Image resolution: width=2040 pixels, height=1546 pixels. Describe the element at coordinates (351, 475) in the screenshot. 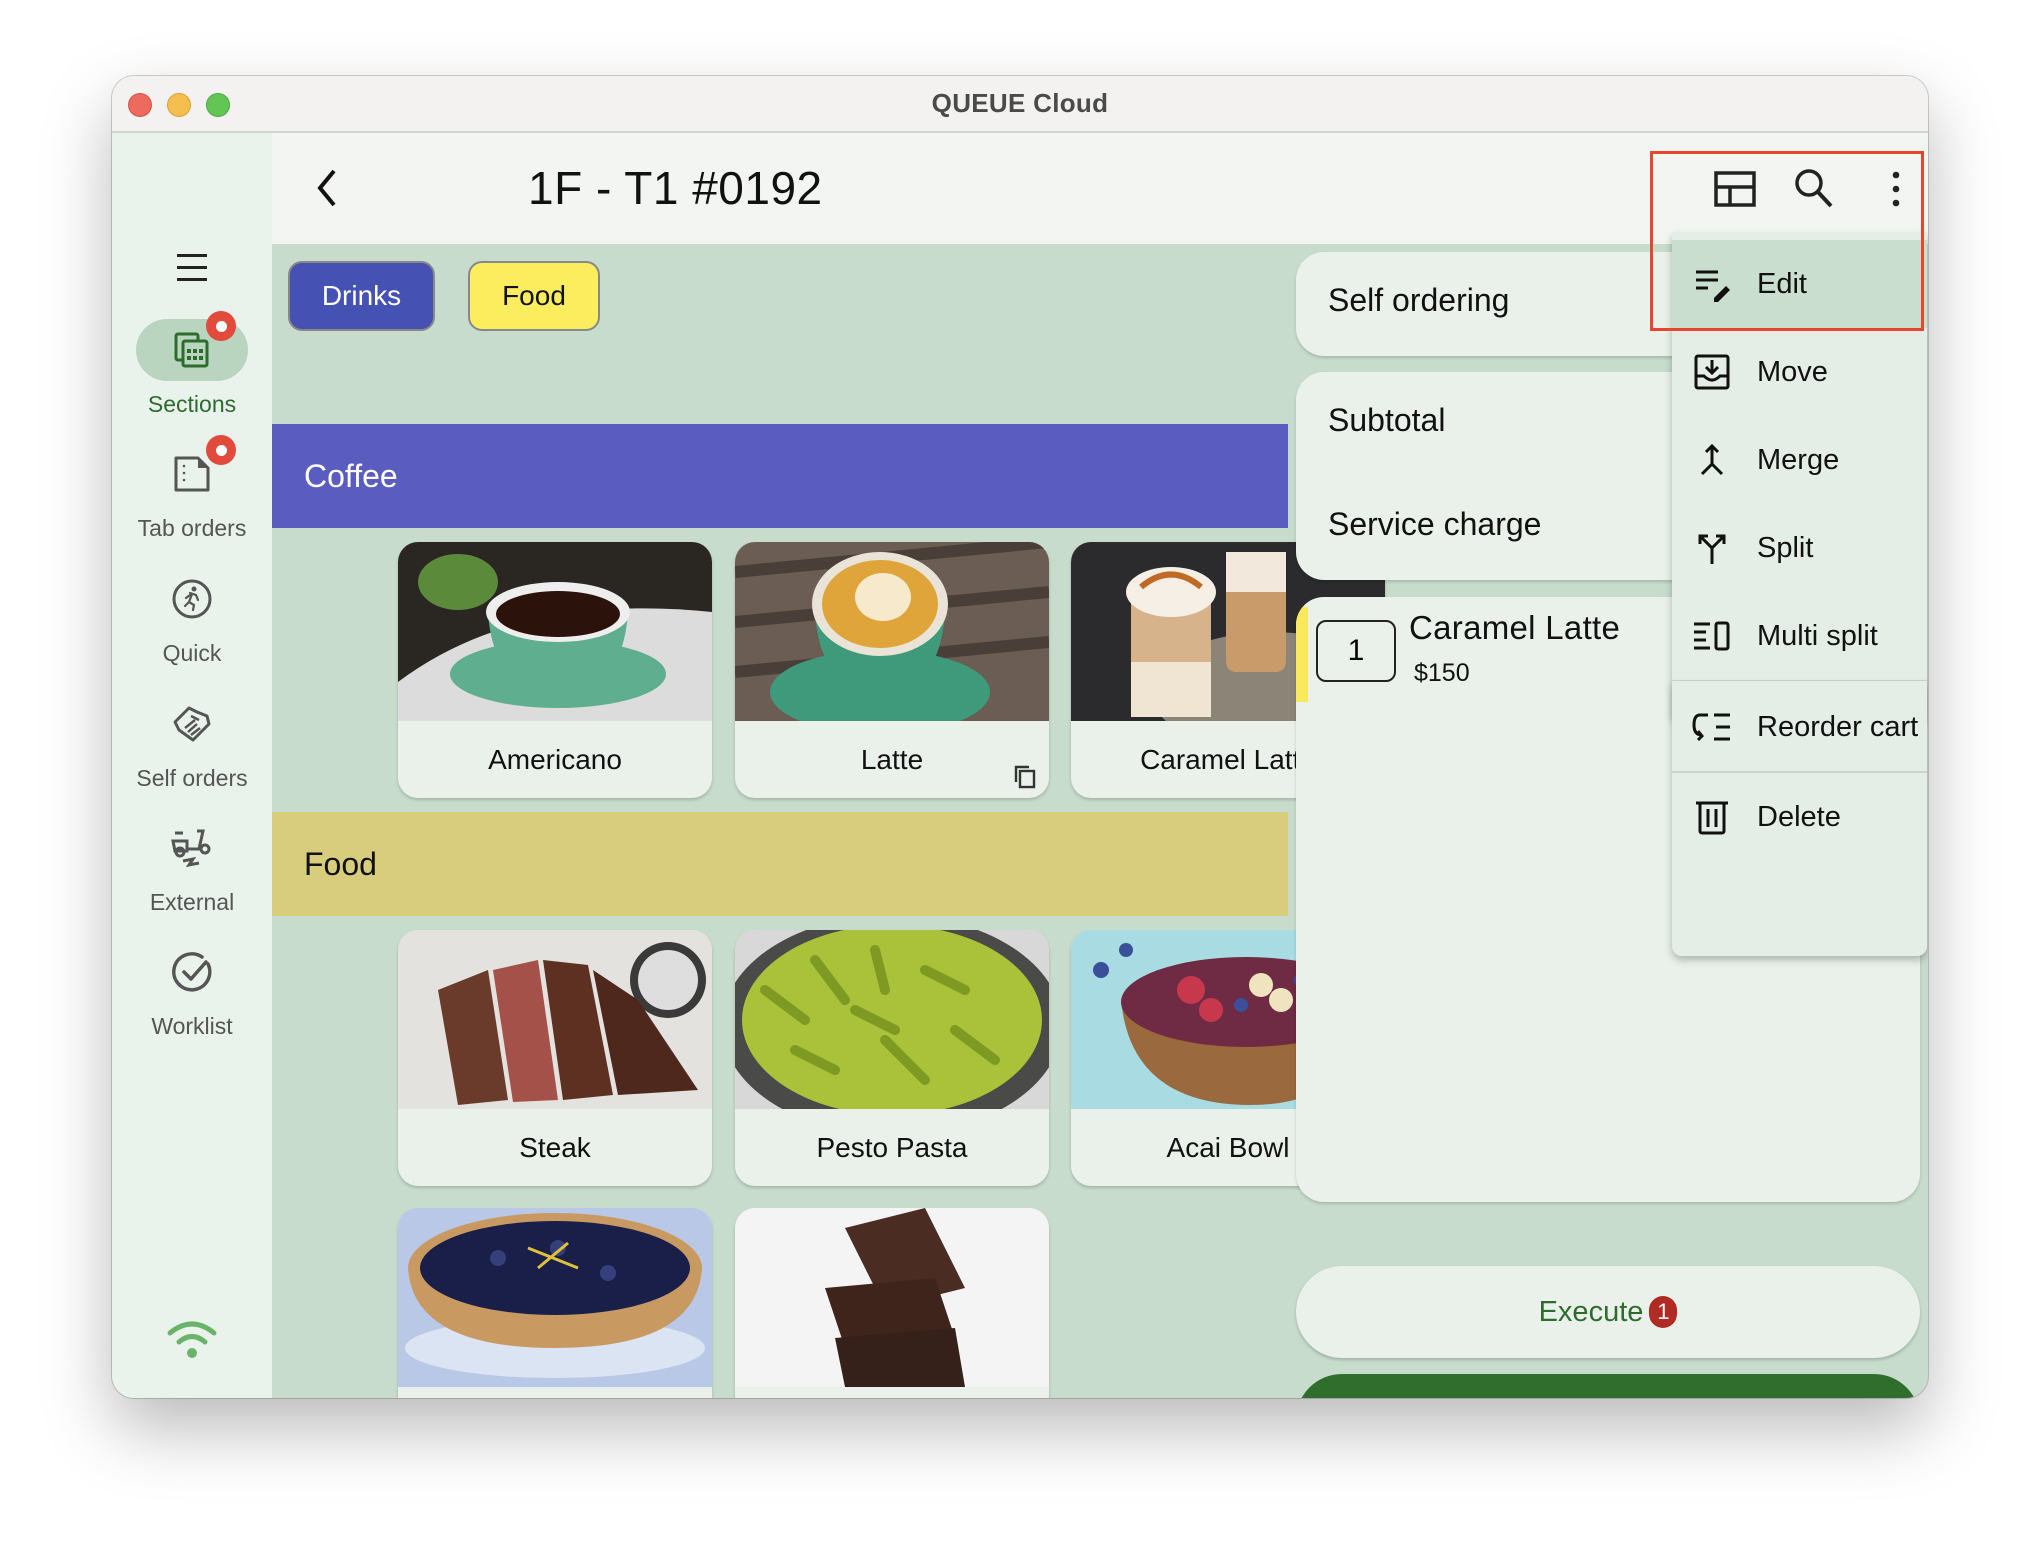

I see `category-title: Coffee` at that location.